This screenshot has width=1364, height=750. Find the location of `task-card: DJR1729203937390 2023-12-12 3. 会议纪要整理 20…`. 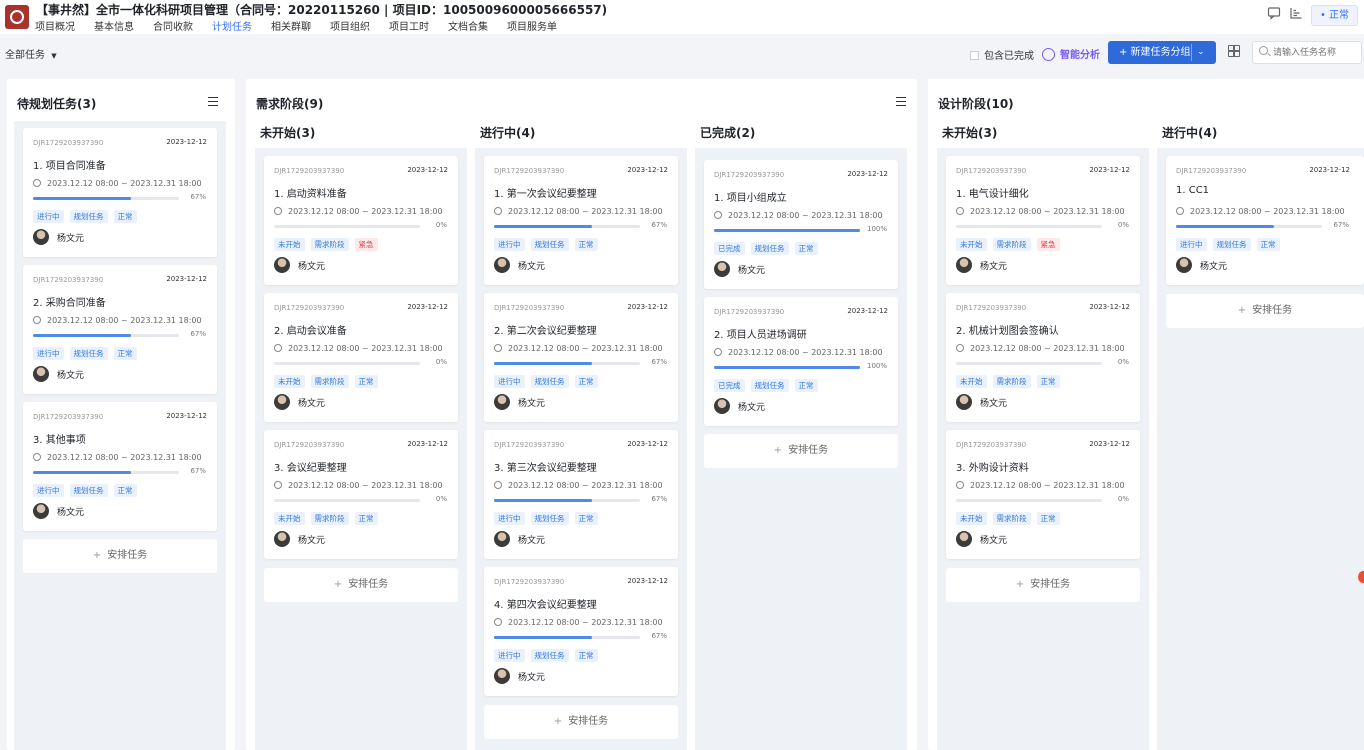

task-card: DJR1729203937390 2023-12-12 3. 会议纪要整理 20… is located at coordinates (361, 494).